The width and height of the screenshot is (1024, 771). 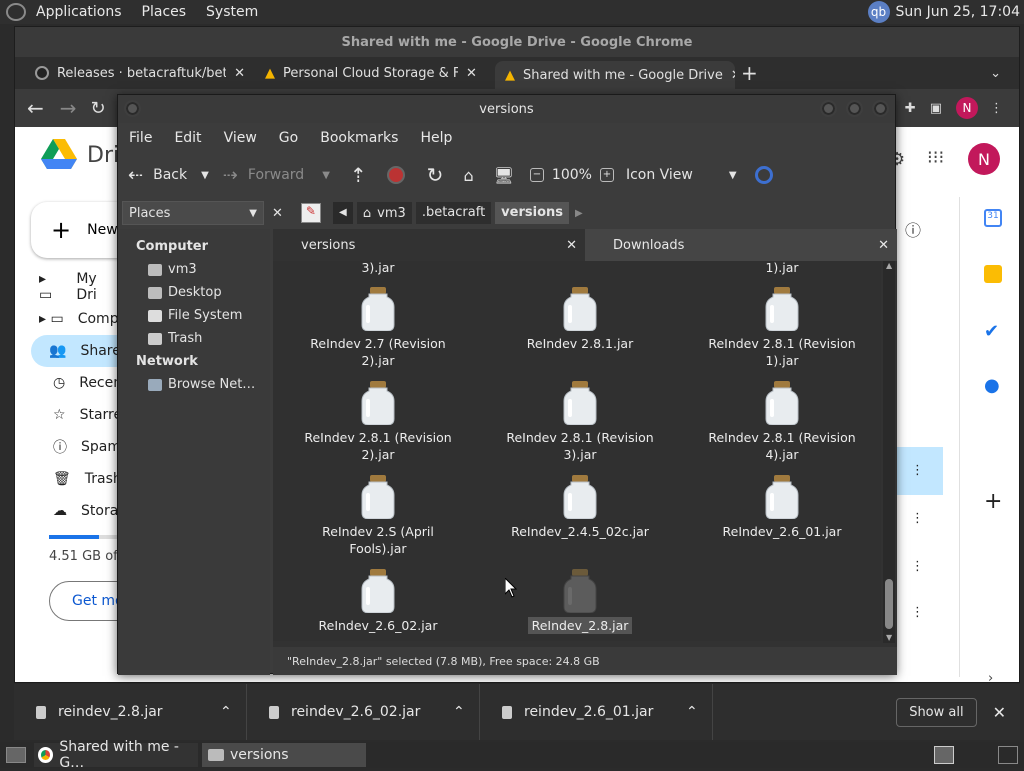 I want to click on scrollbar: ▲ ▼, so click(x=889, y=452).